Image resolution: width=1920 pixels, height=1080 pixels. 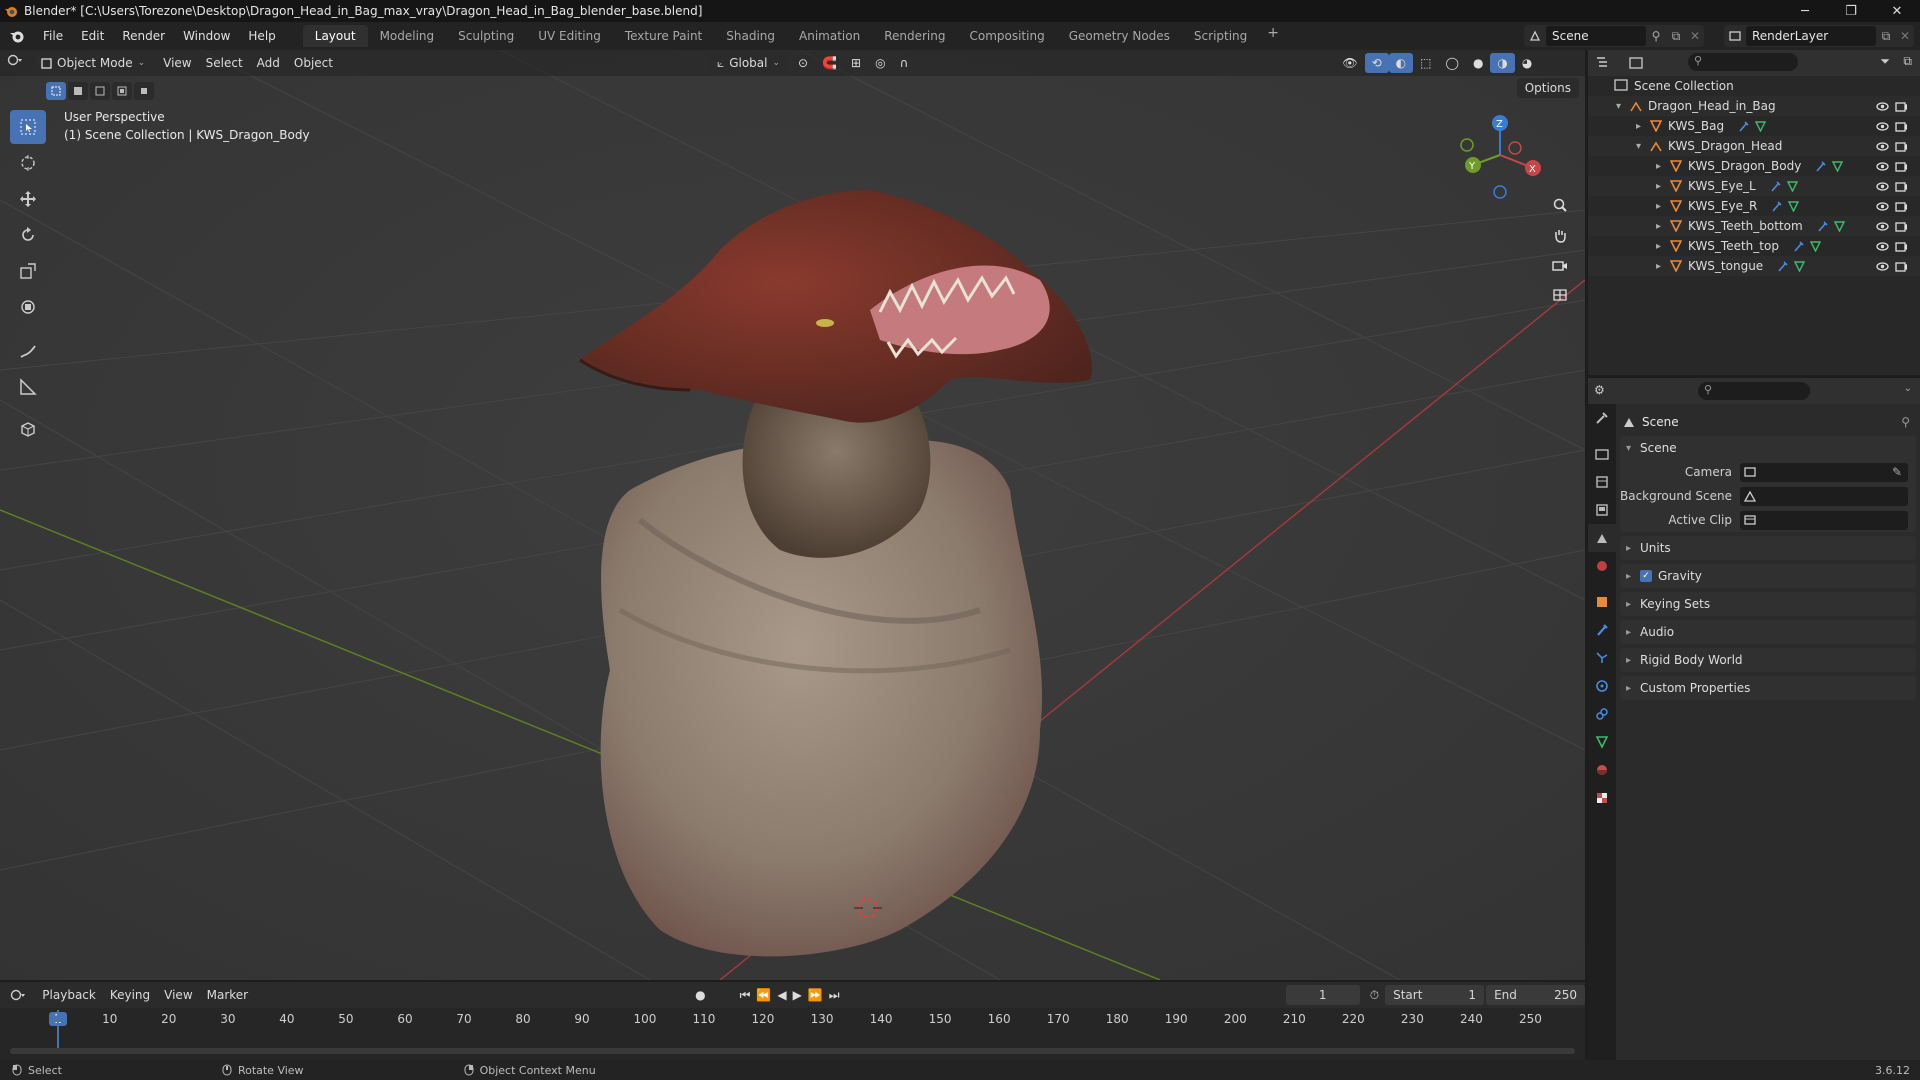 I want to click on tab-uv-editing: UV Editing, so click(x=569, y=36).